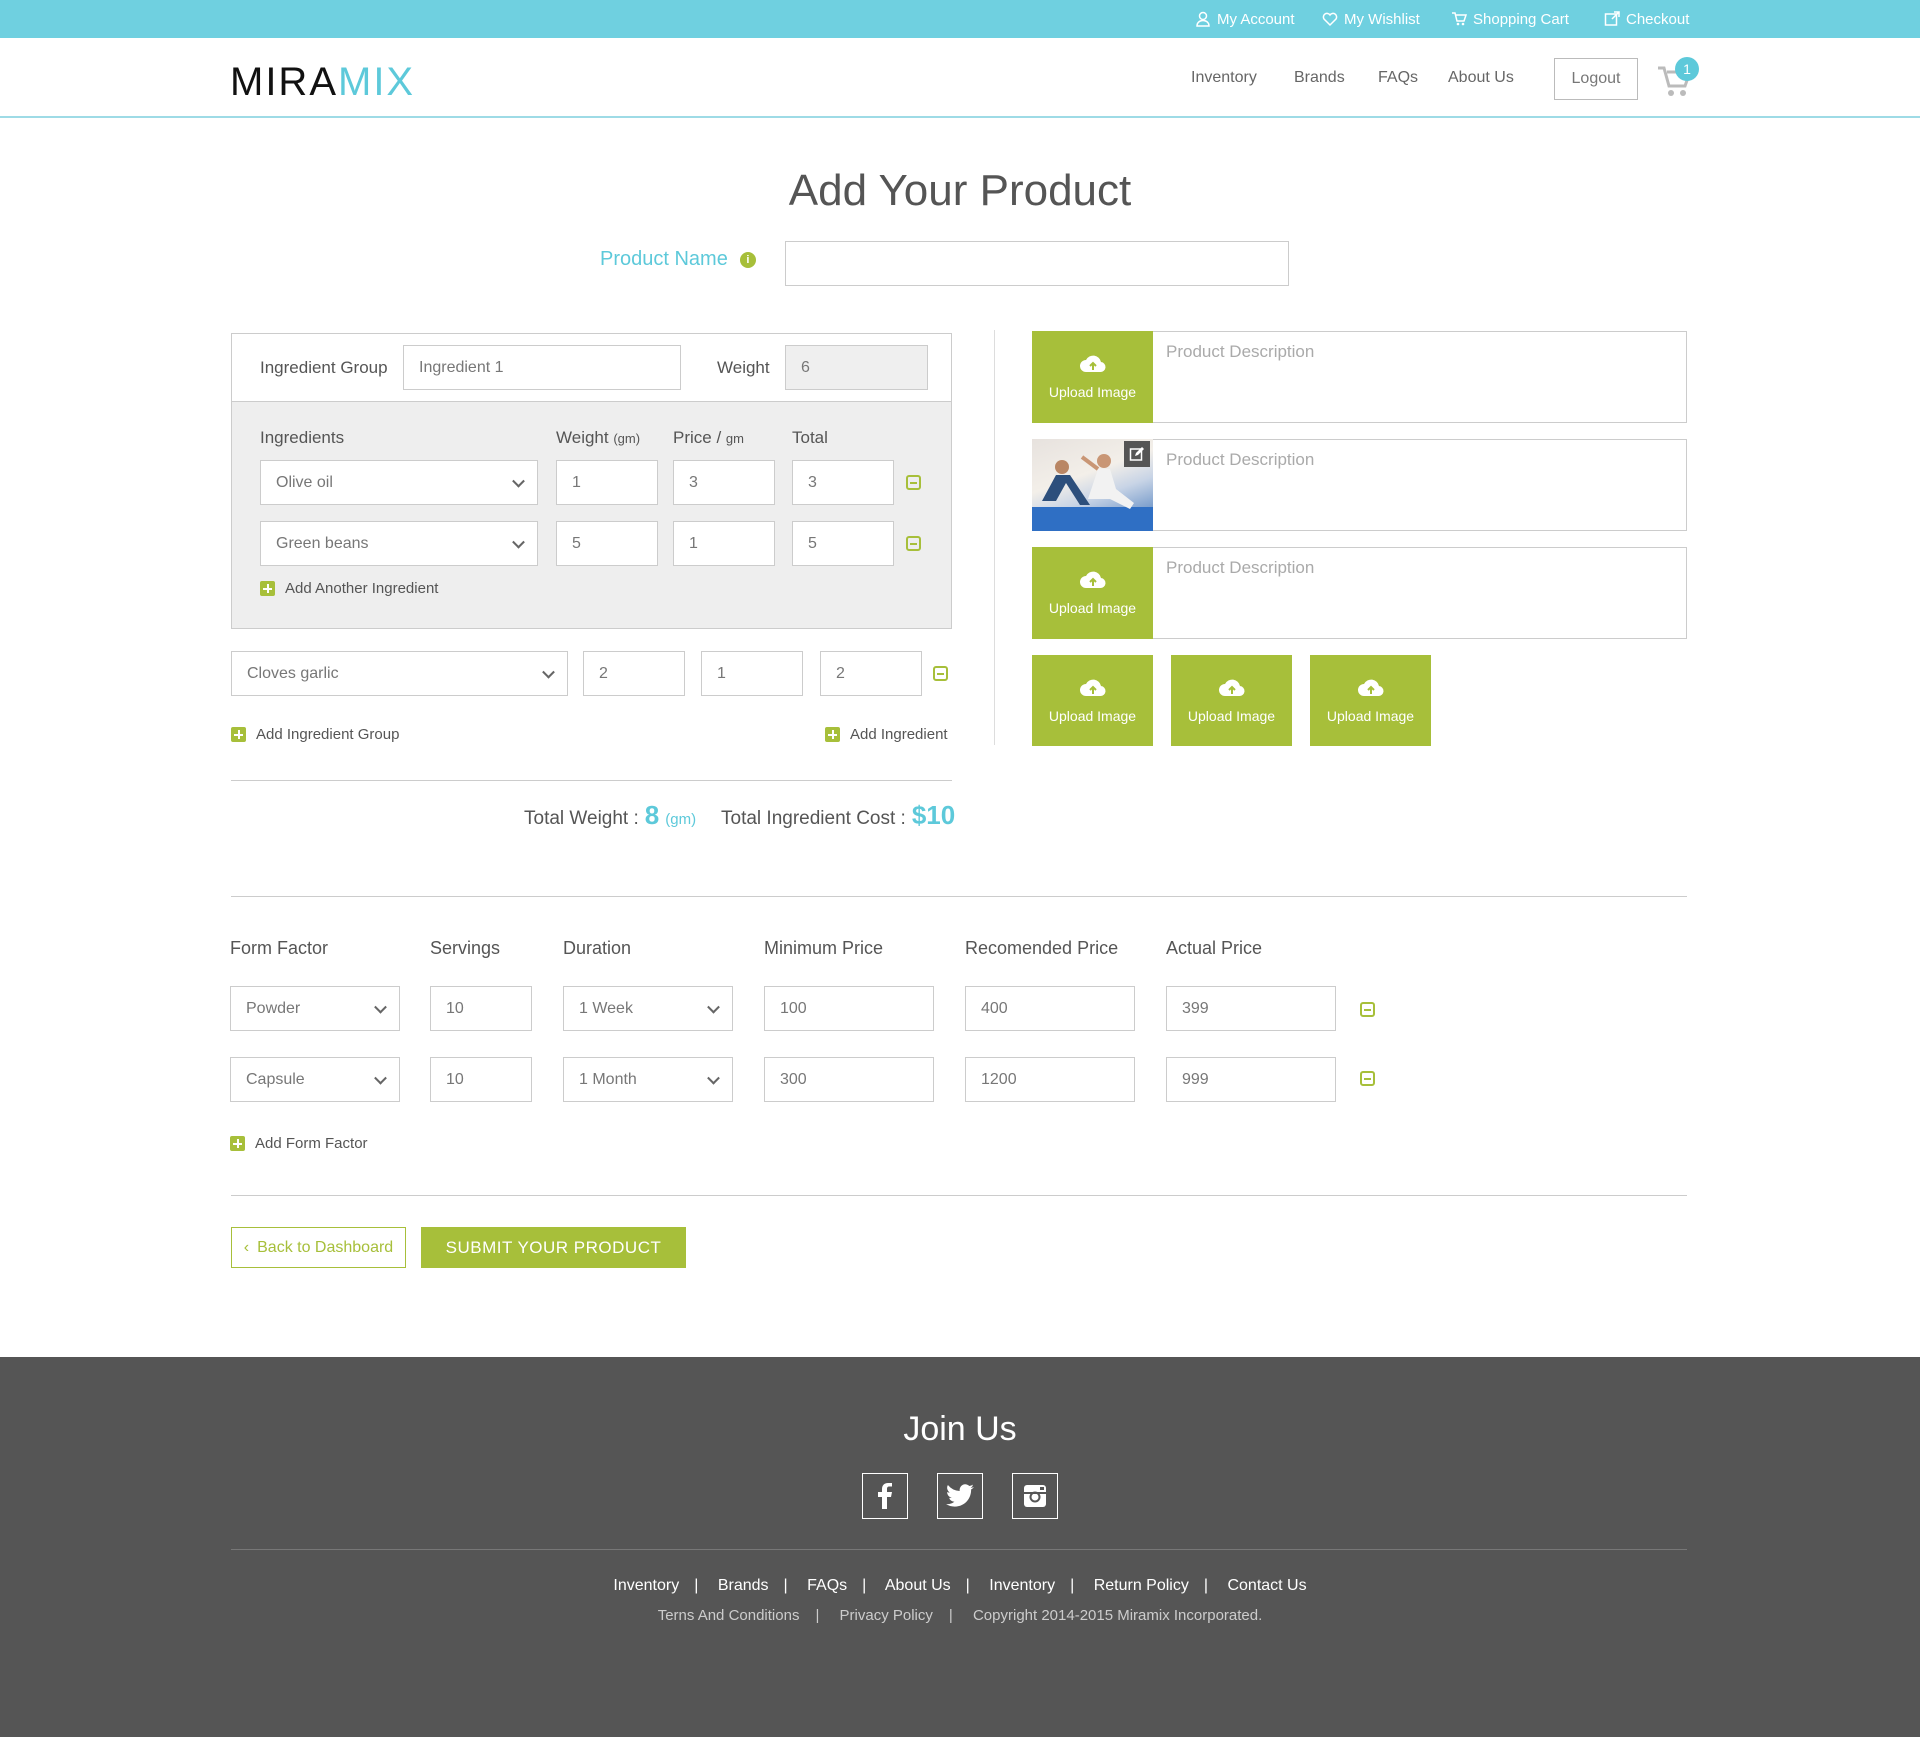 This screenshot has height=1737, width=1920. What do you see at coordinates (724, 482) in the screenshot?
I see `ingredient-price-input: 3` at bounding box center [724, 482].